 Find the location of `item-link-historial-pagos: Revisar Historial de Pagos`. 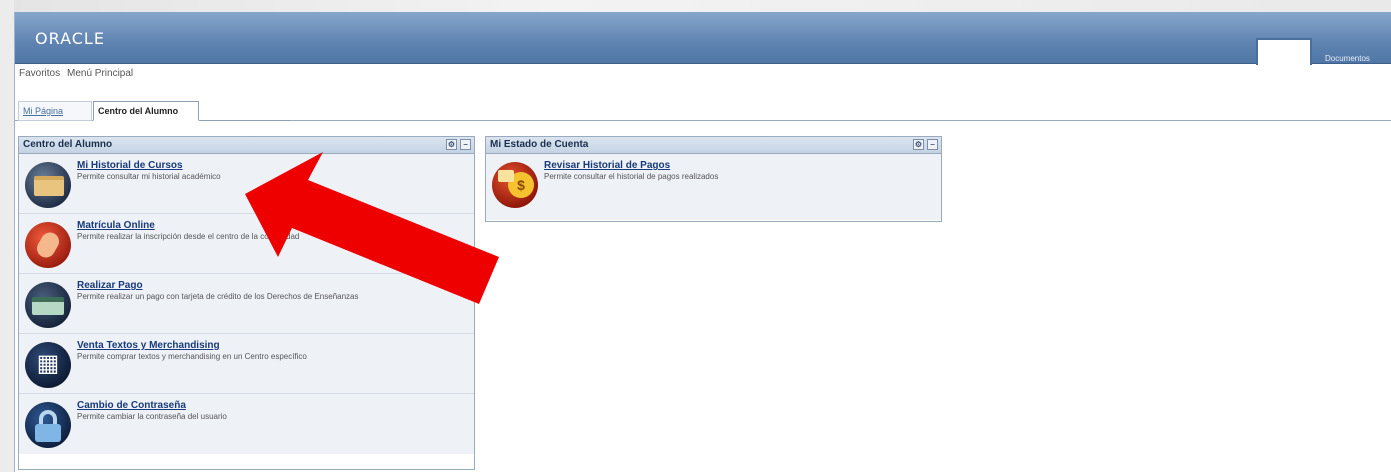

item-link-historial-pagos: Revisar Historial de Pagos is located at coordinates (607, 165).